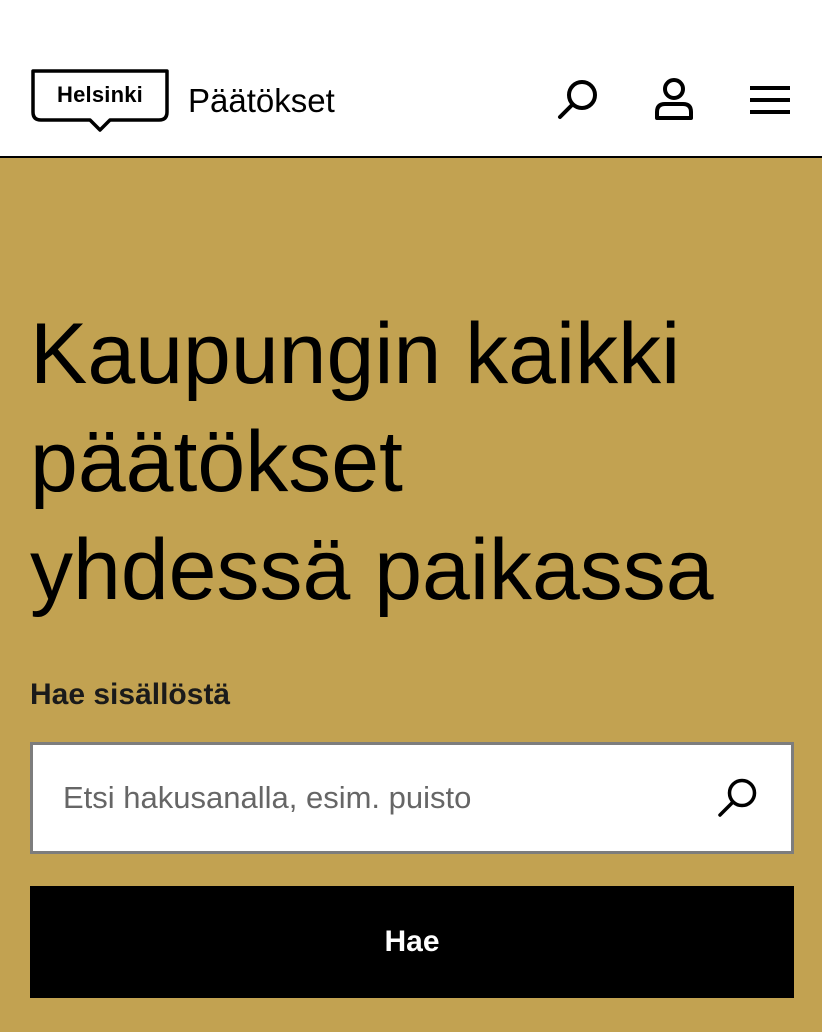 The image size is (822, 1032). Describe the element at coordinates (130, 694) in the screenshot. I see `search-label: Hae sisällöstä` at that location.